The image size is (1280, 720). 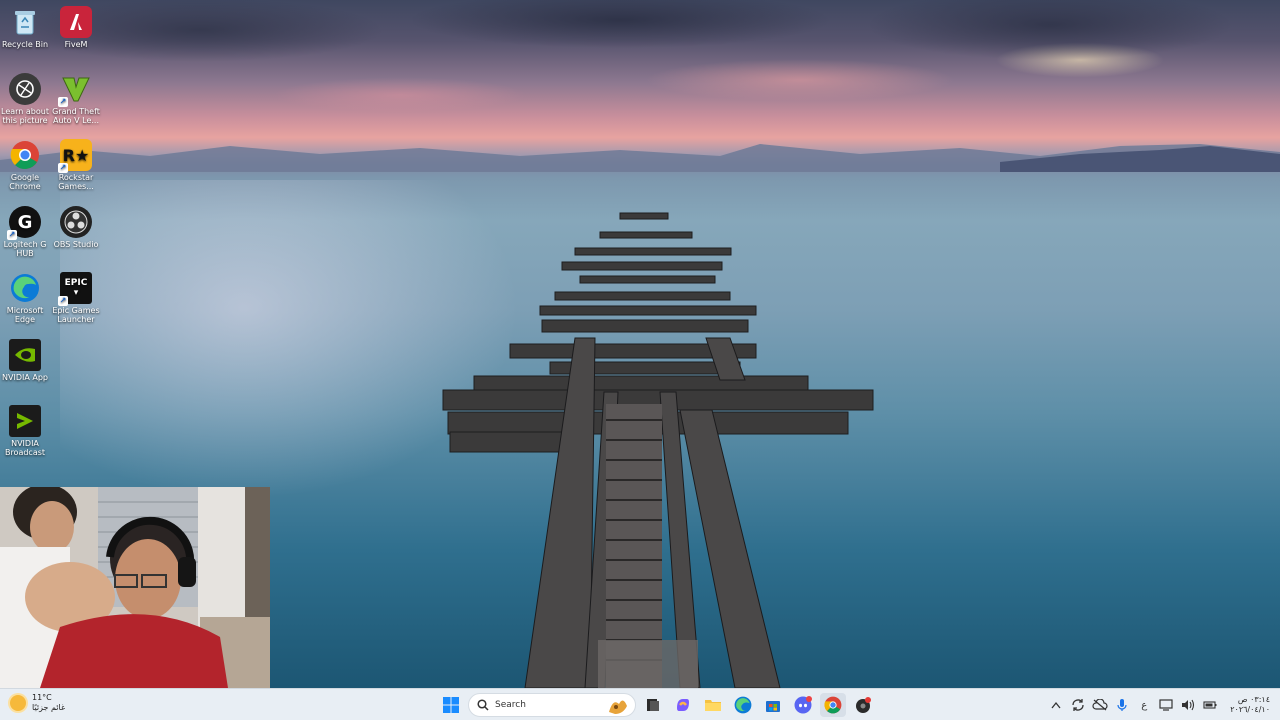 What do you see at coordinates (25, 315) in the screenshot?
I see `desktop-icon-label: Microsoft Edge` at bounding box center [25, 315].